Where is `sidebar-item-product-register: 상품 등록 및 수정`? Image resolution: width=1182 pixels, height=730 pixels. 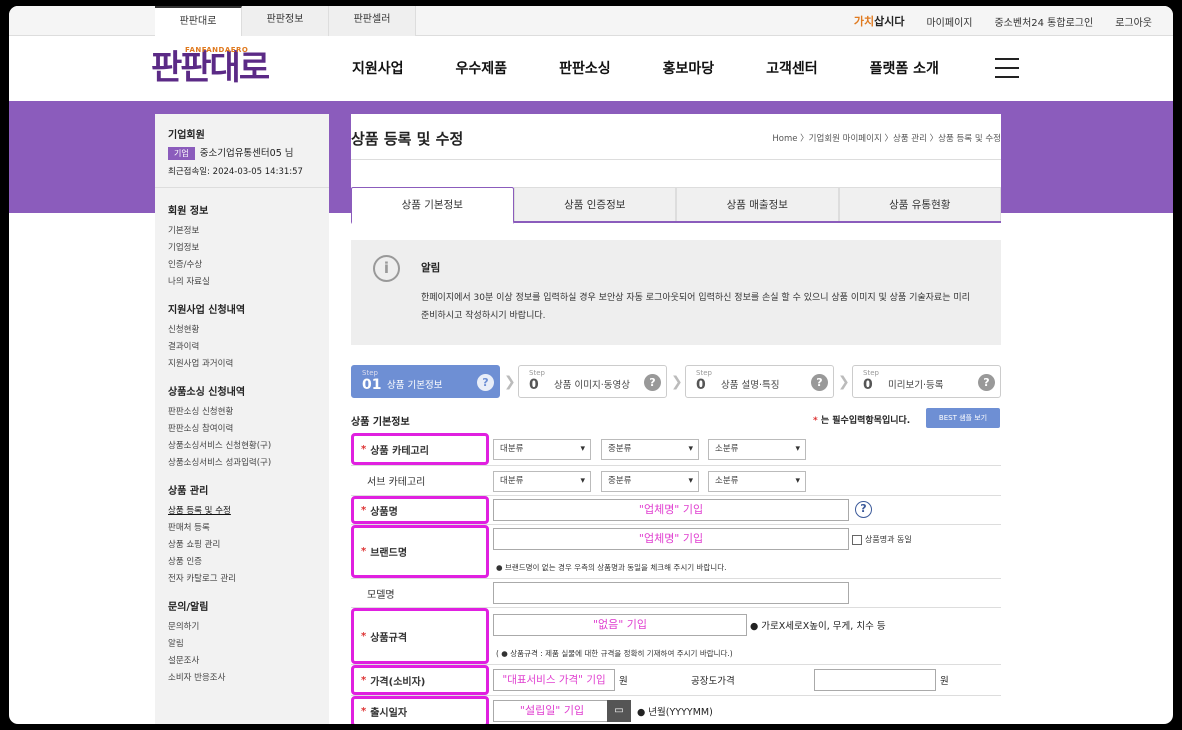
sidebar-item-product-register: 상품 등록 및 수정 is located at coordinates (242, 510).